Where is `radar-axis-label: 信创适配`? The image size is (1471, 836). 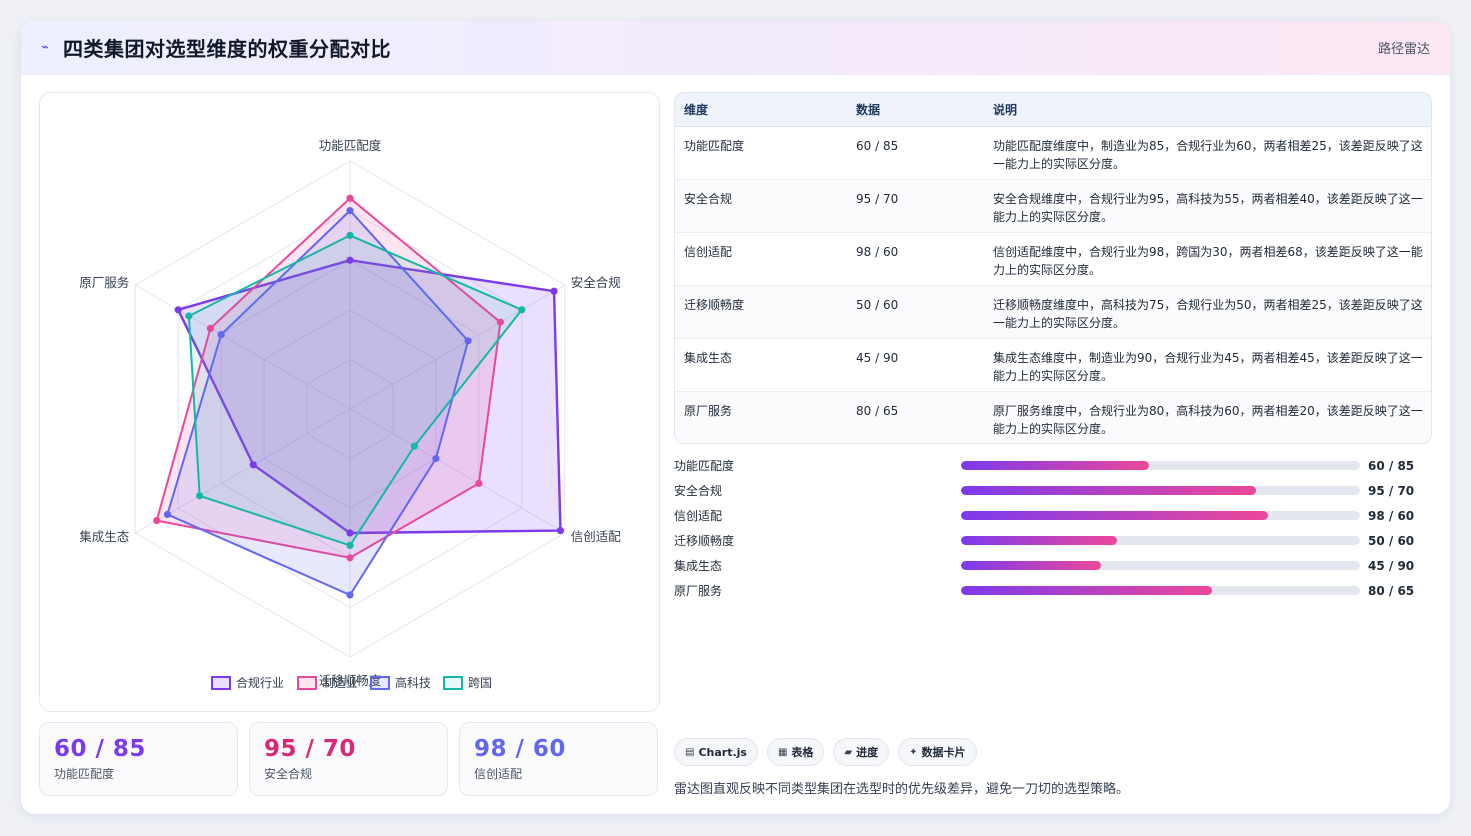 radar-axis-label: 信创适配 is located at coordinates (596, 536).